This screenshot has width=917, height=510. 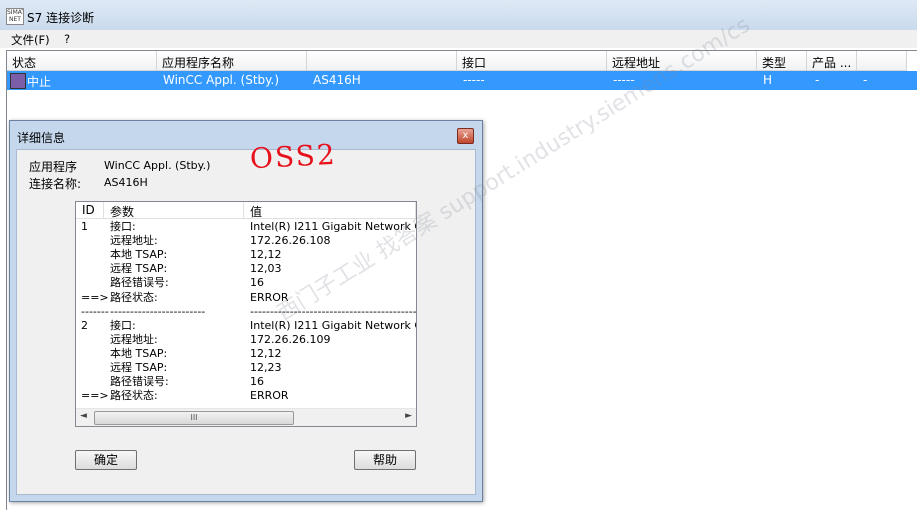 What do you see at coordinates (106, 460) in the screenshot?
I see `ok-button: 确定` at bounding box center [106, 460].